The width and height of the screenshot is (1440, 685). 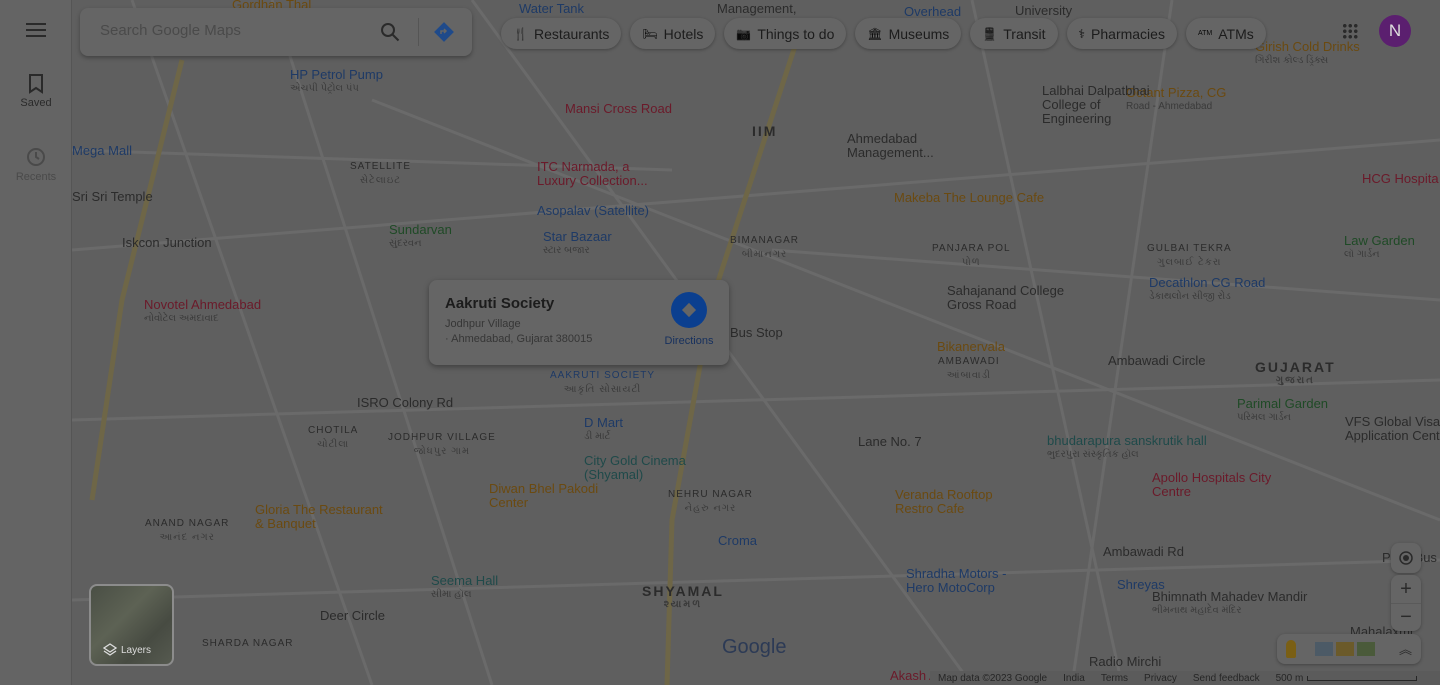 What do you see at coordinates (187, 531) in the screenshot?
I see `map-label: ANAND NAGAR આનંદ નગર` at bounding box center [187, 531].